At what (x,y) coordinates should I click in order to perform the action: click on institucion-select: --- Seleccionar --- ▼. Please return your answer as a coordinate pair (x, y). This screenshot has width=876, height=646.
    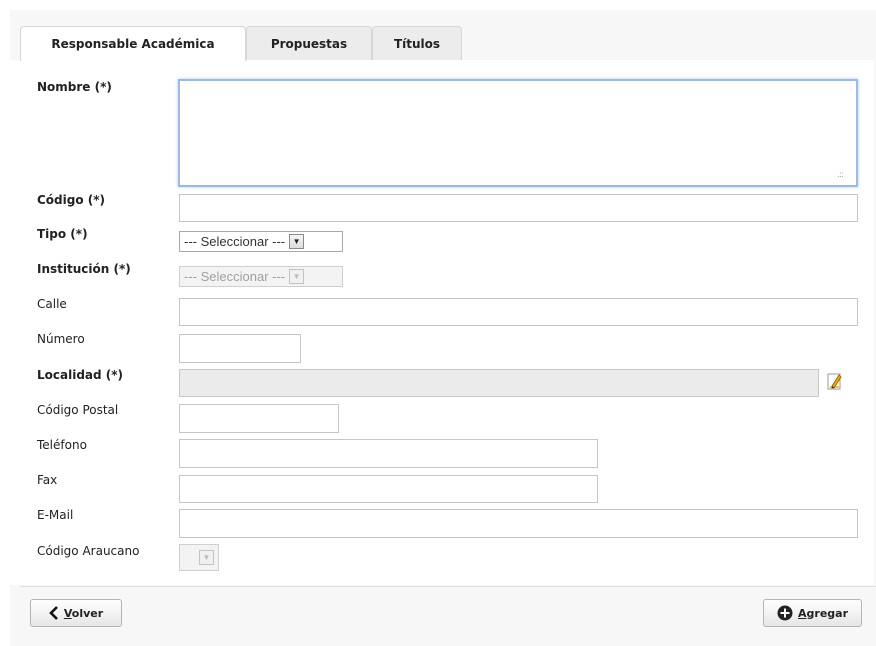
    Looking at the image, I should click on (261, 276).